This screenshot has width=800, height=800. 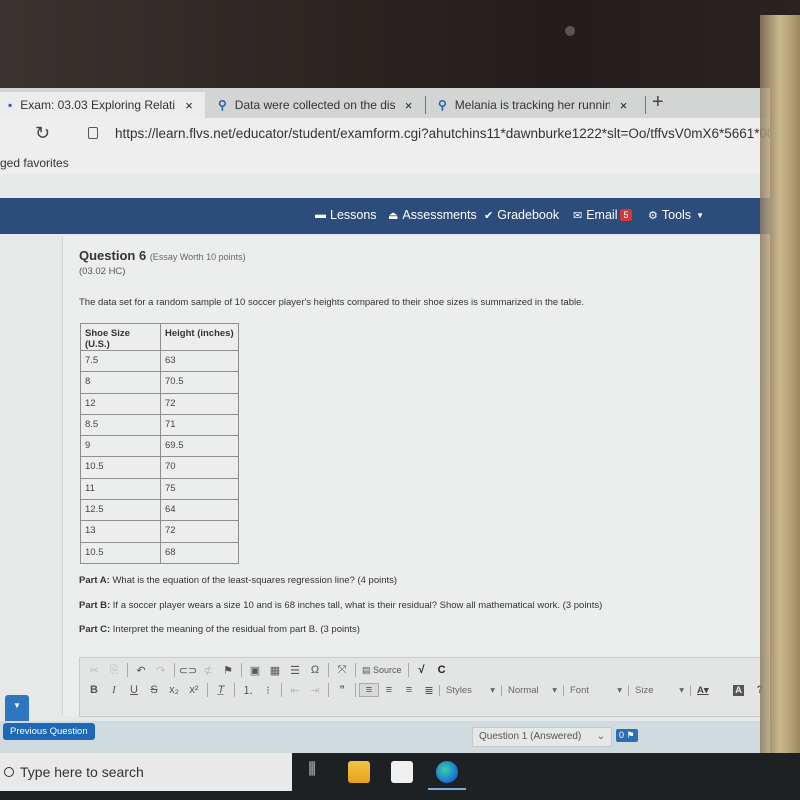 I want to click on flagged-count: 0 ⚑, so click(x=627, y=735).